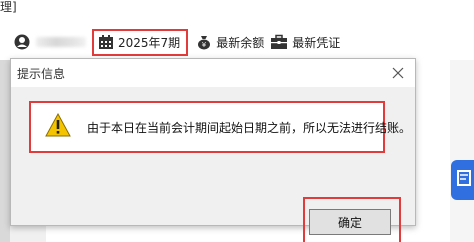  Describe the element at coordinates (462, 151) in the screenshot. I see `right-panel` at that location.